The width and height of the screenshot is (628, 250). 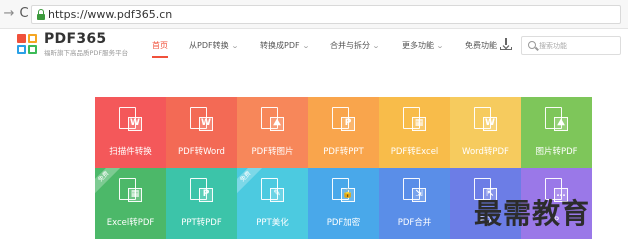 I want to click on tool-label: PPT转PDF, so click(x=201, y=223).